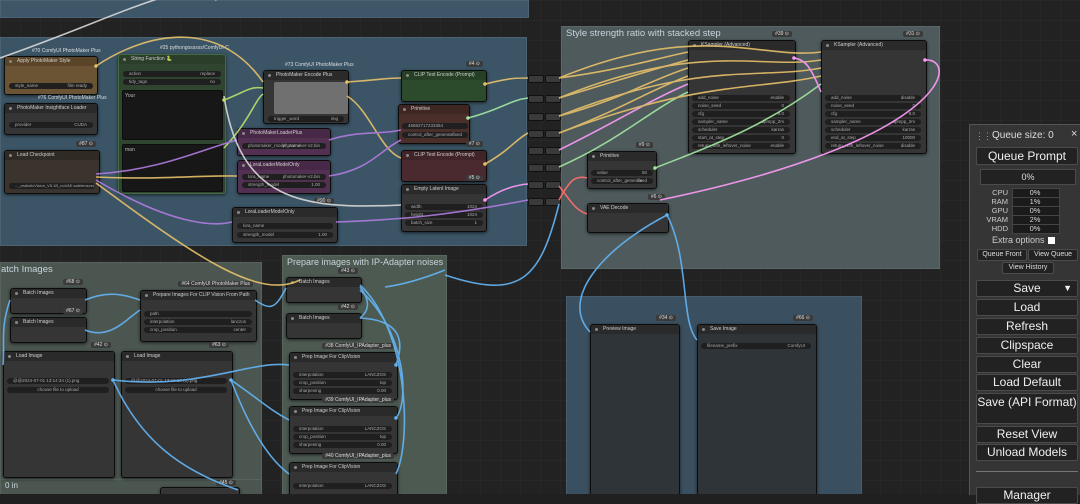 The height and width of the screenshot is (504, 1080). What do you see at coordinates (1027, 434) in the screenshot?
I see `reset-view-button: Reset View` at bounding box center [1027, 434].